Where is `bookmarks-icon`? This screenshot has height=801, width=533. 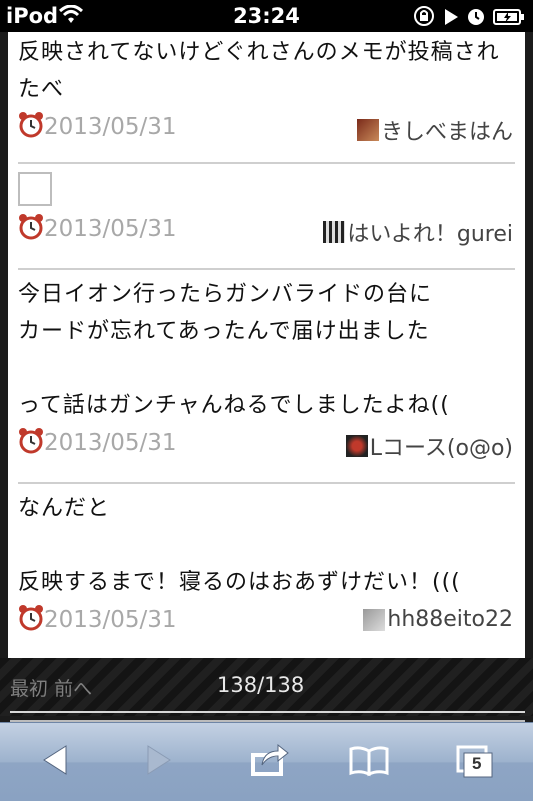 bookmarks-icon is located at coordinates (369, 762).